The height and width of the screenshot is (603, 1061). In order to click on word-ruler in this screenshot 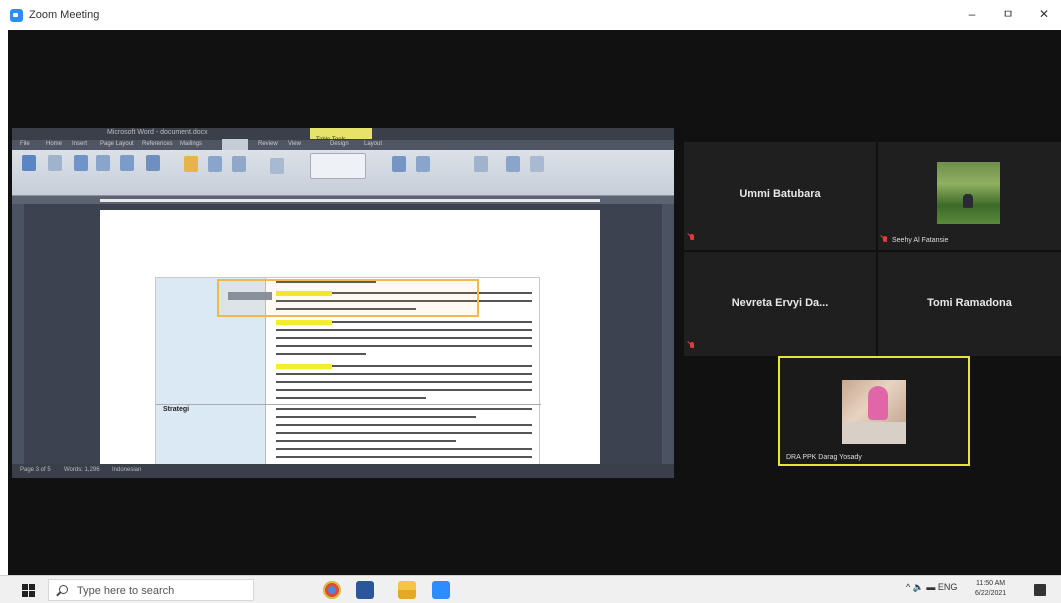, I will do `click(343, 200)`.